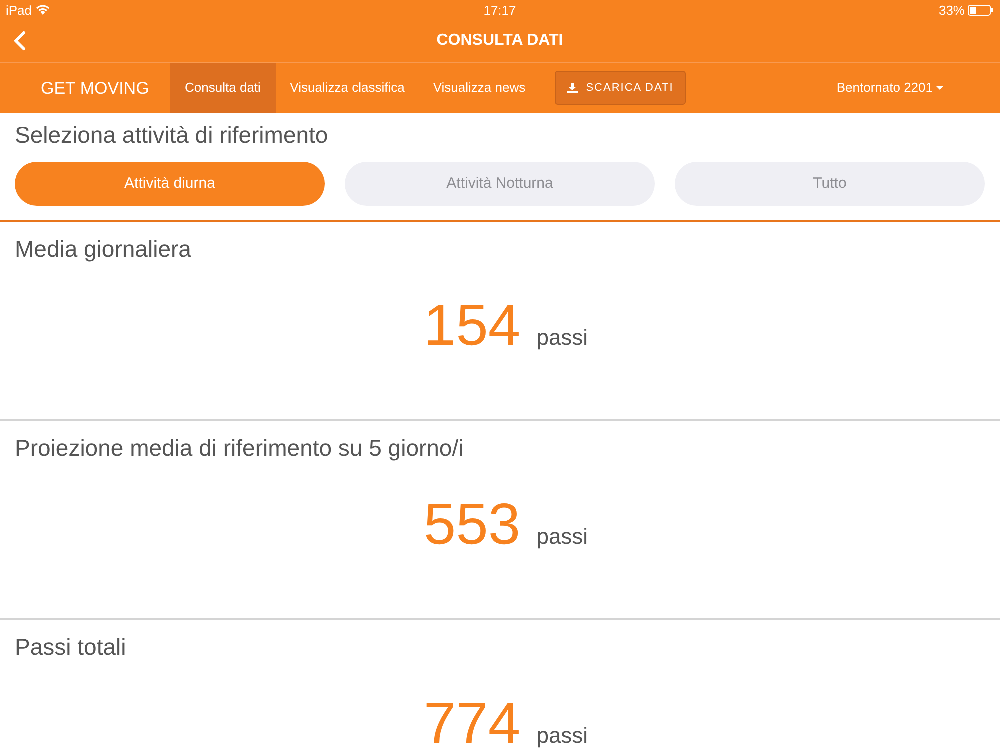 Image resolution: width=1000 pixels, height=750 pixels. What do you see at coordinates (170, 184) in the screenshot?
I see `activity-option: Attività diurna` at bounding box center [170, 184].